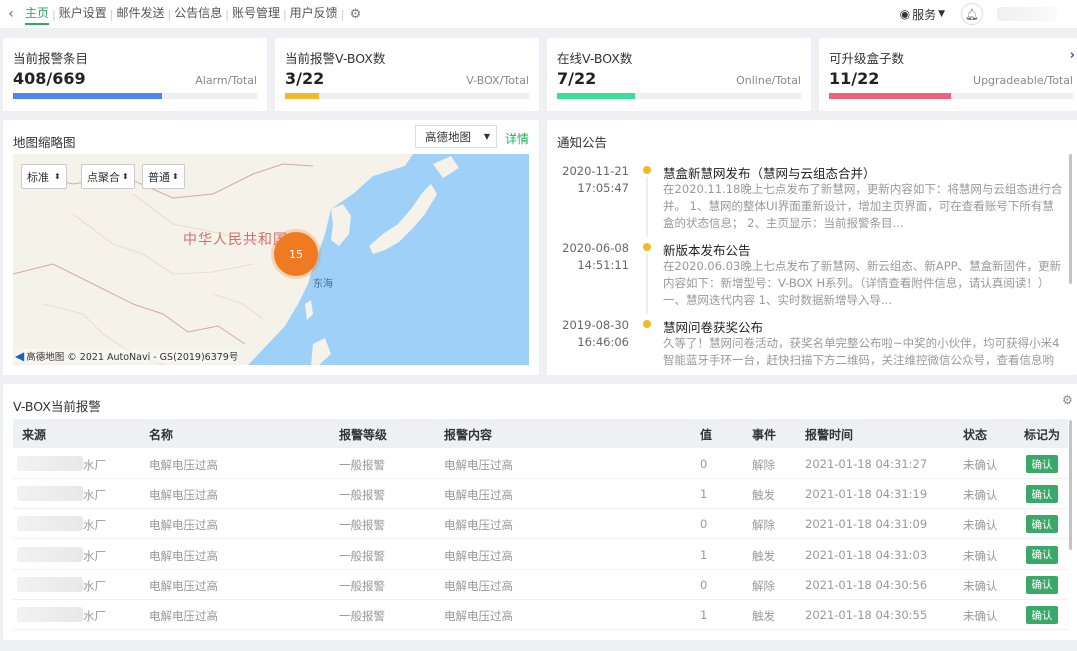 This screenshot has width=1077, height=651. Describe the element at coordinates (1070, 219) in the screenshot. I see `notice-scrollbar` at that location.